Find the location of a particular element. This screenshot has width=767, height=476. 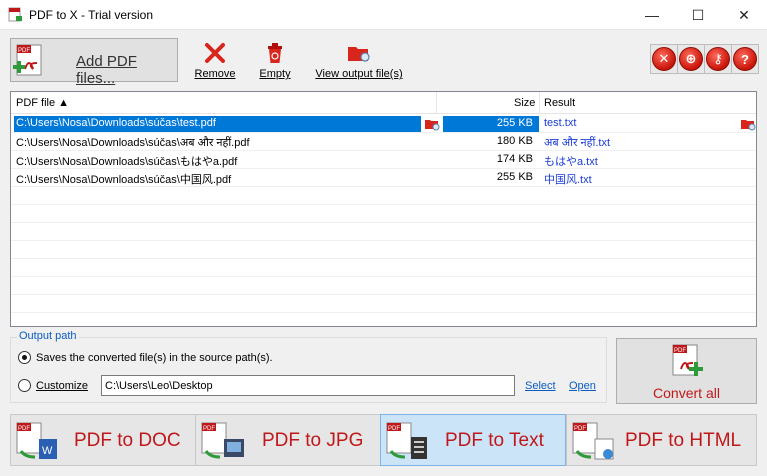

row-result: test.txt is located at coordinates (644, 123).